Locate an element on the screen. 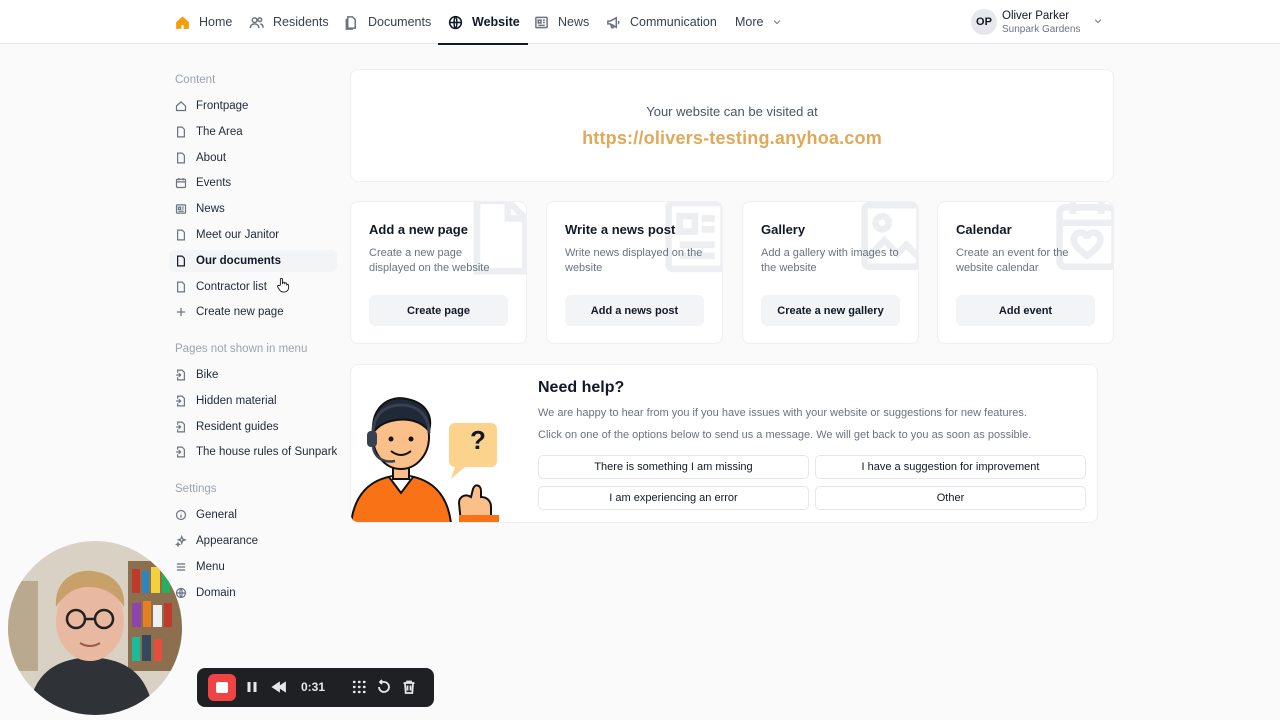  sidebar-item-frontpage: Frontpage is located at coordinates (253, 106).